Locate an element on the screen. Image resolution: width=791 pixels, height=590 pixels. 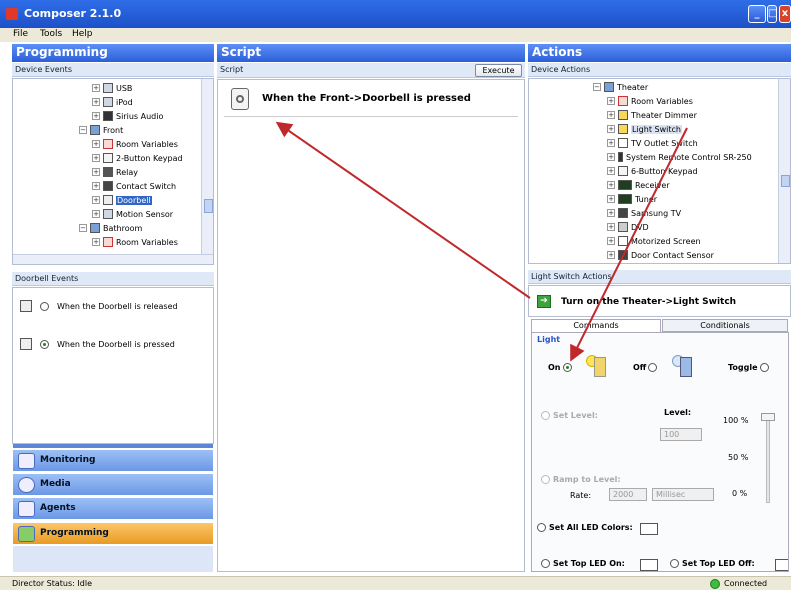
current-action-text: Turn on the Theater->Light Switch is located at coordinates (648, 302).